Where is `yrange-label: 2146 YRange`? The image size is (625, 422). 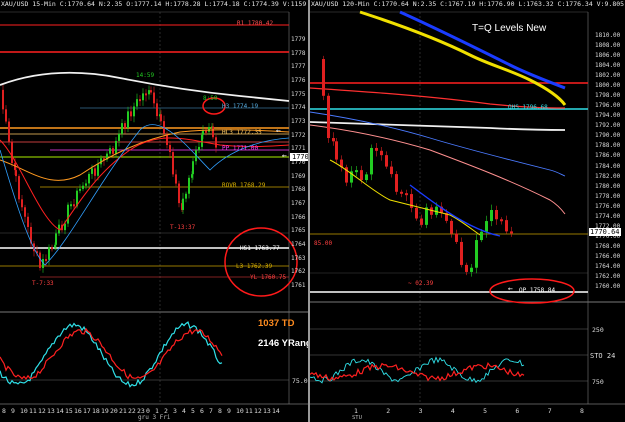
yrange-label: 2146 YRange is located at coordinates (283, 343).